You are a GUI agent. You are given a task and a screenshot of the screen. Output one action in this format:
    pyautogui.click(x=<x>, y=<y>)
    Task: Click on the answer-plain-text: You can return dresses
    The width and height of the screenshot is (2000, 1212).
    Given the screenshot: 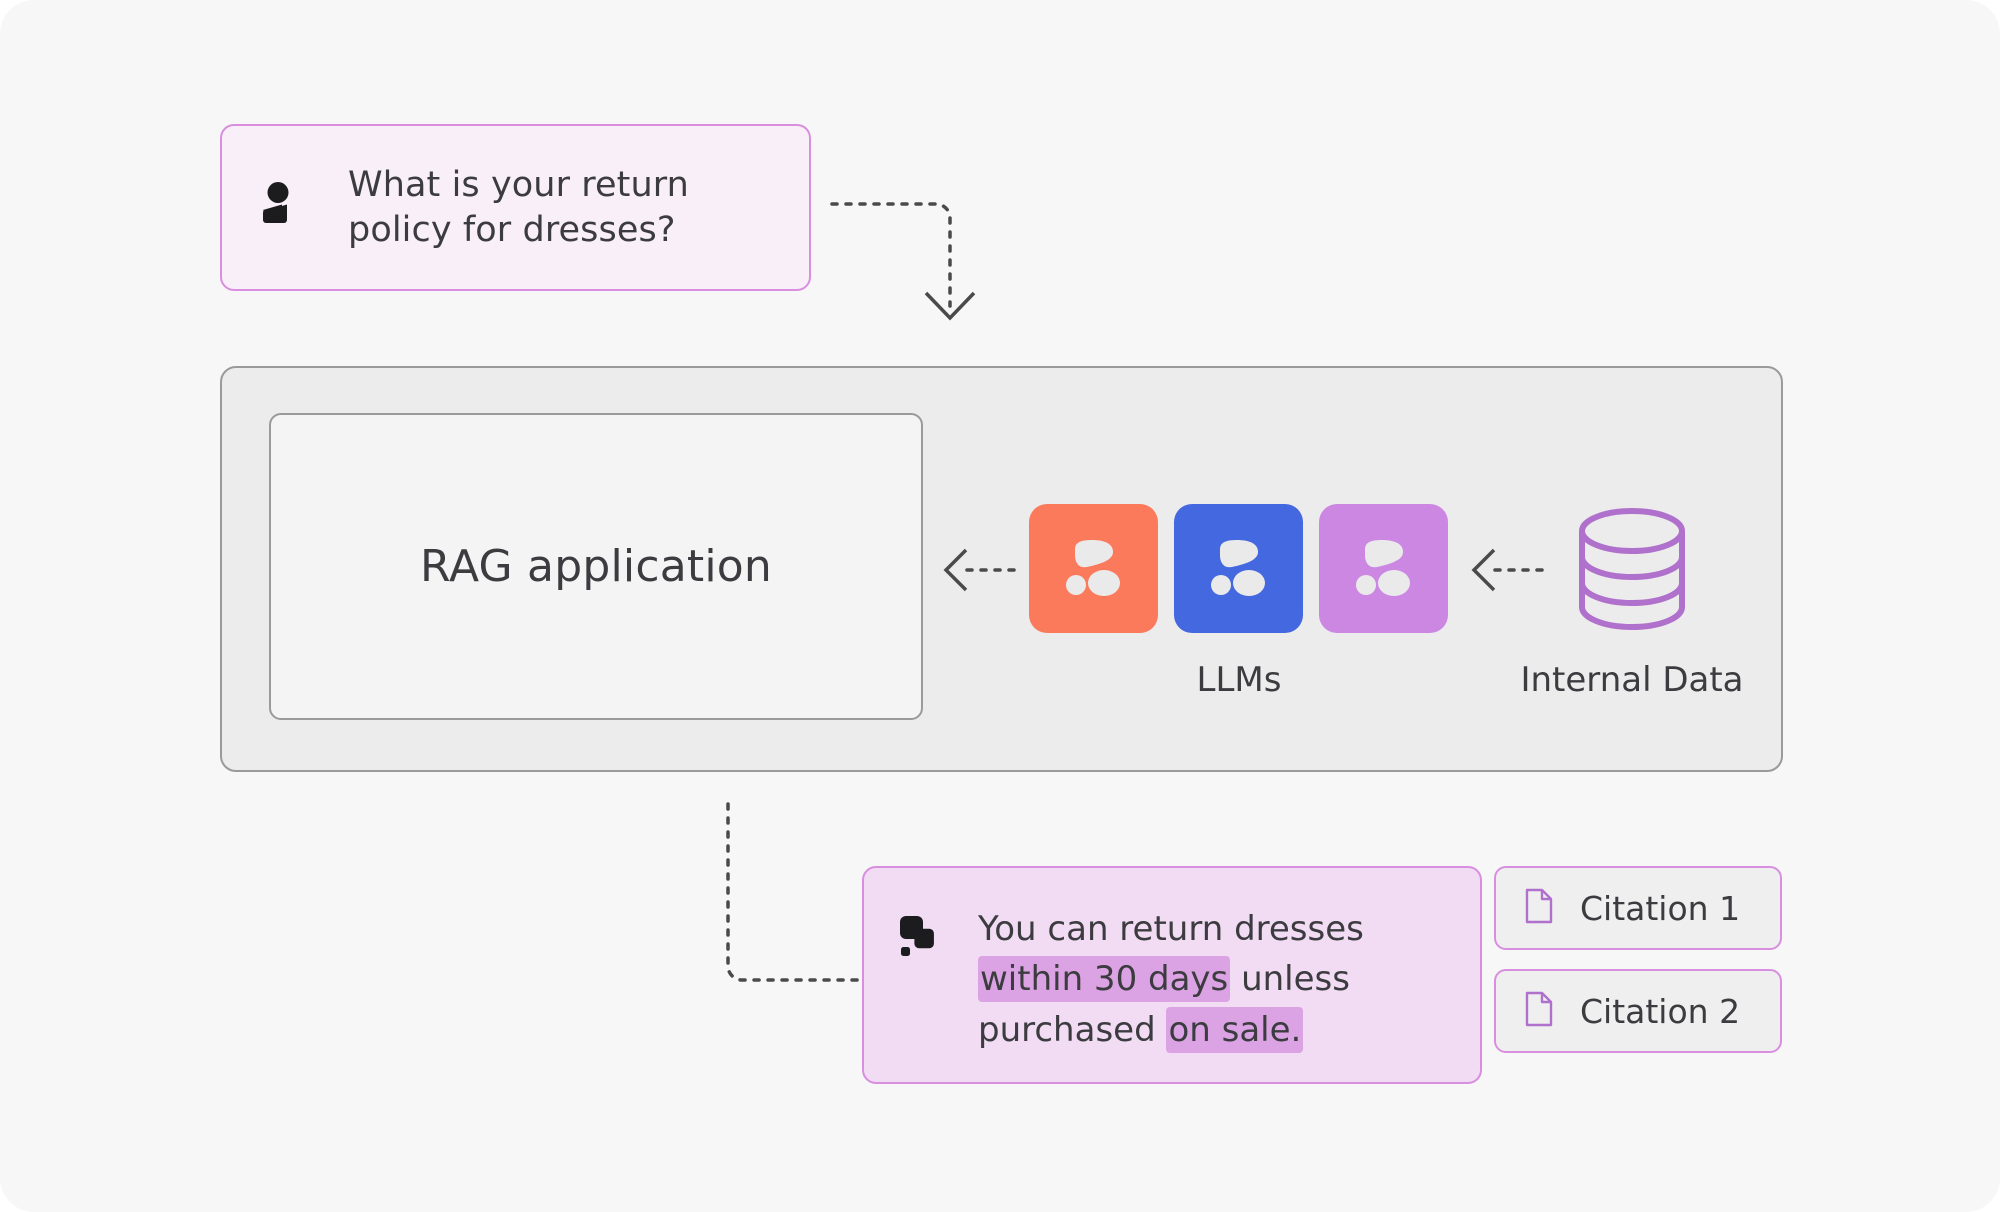 What is the action you would take?
    pyautogui.click(x=1171, y=929)
    